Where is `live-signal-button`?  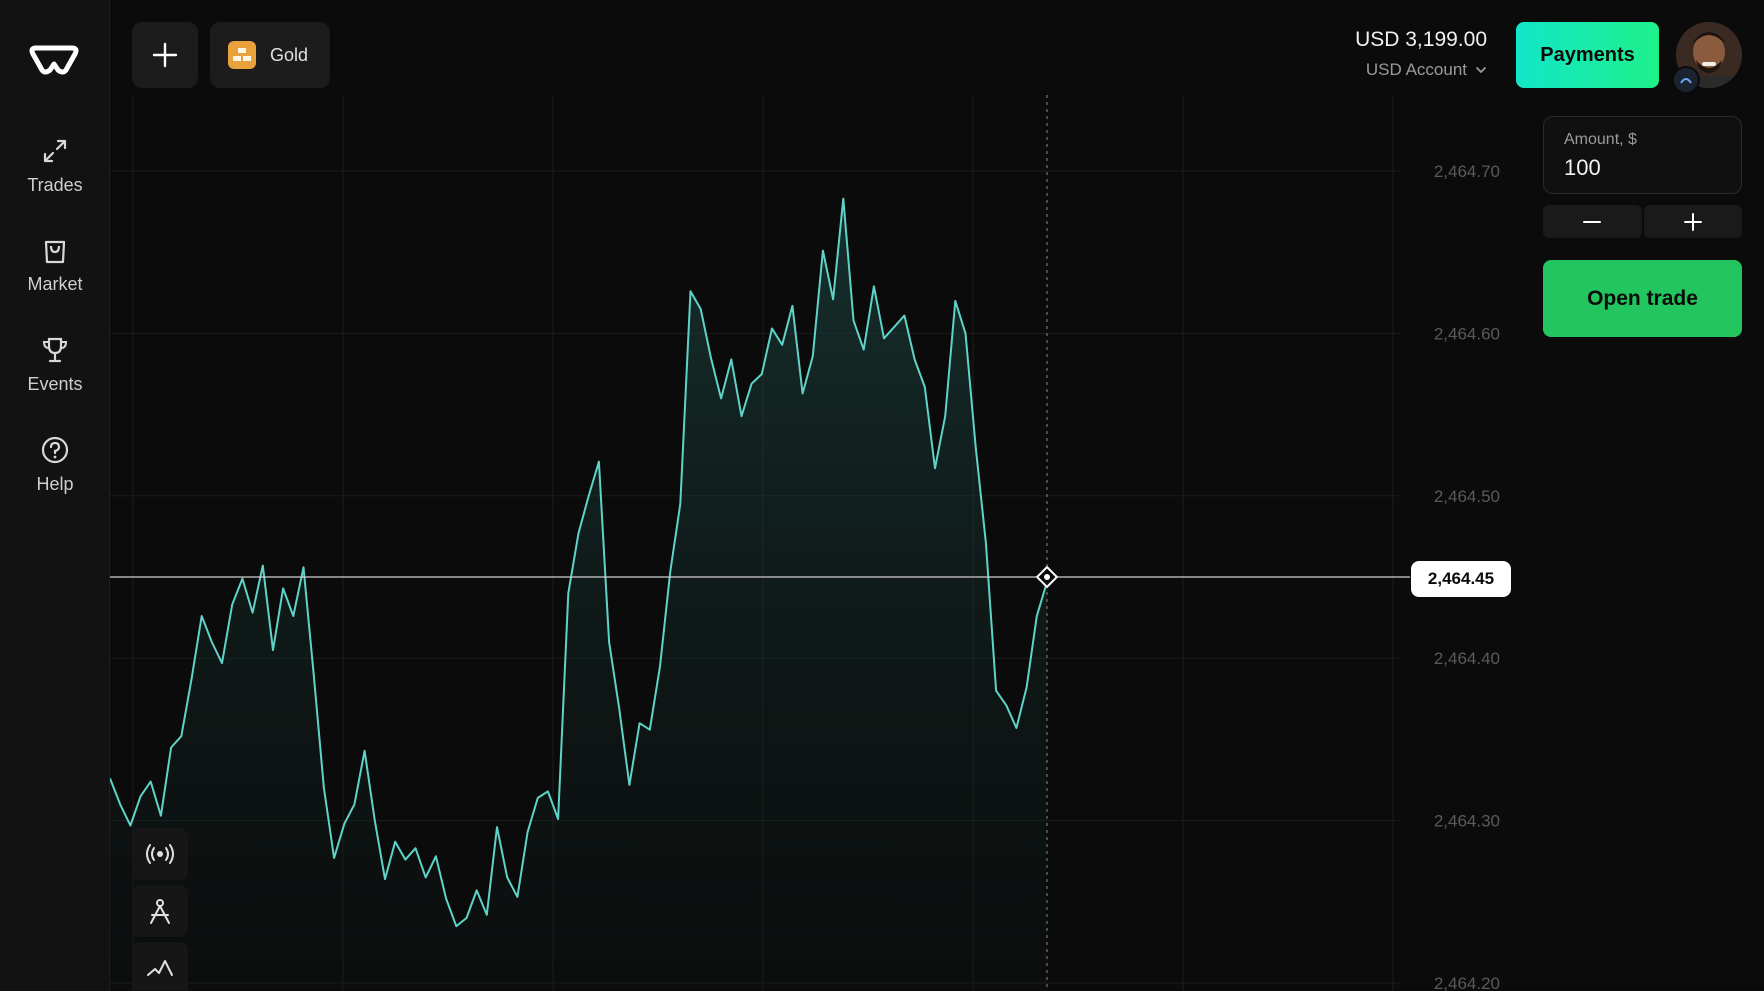
live-signal-button is located at coordinates (160, 854).